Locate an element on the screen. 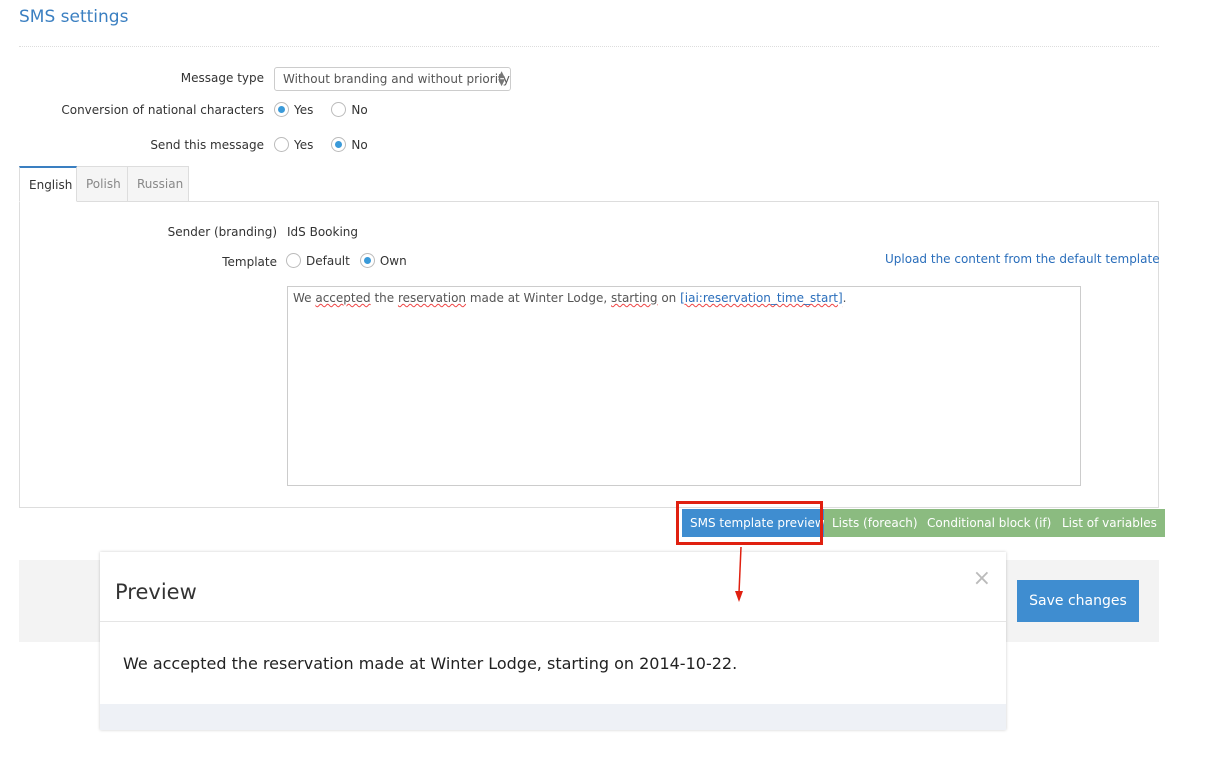 Image resolution: width=1213 pixels, height=762 pixels. template-default-radio: Default is located at coordinates (318, 260).